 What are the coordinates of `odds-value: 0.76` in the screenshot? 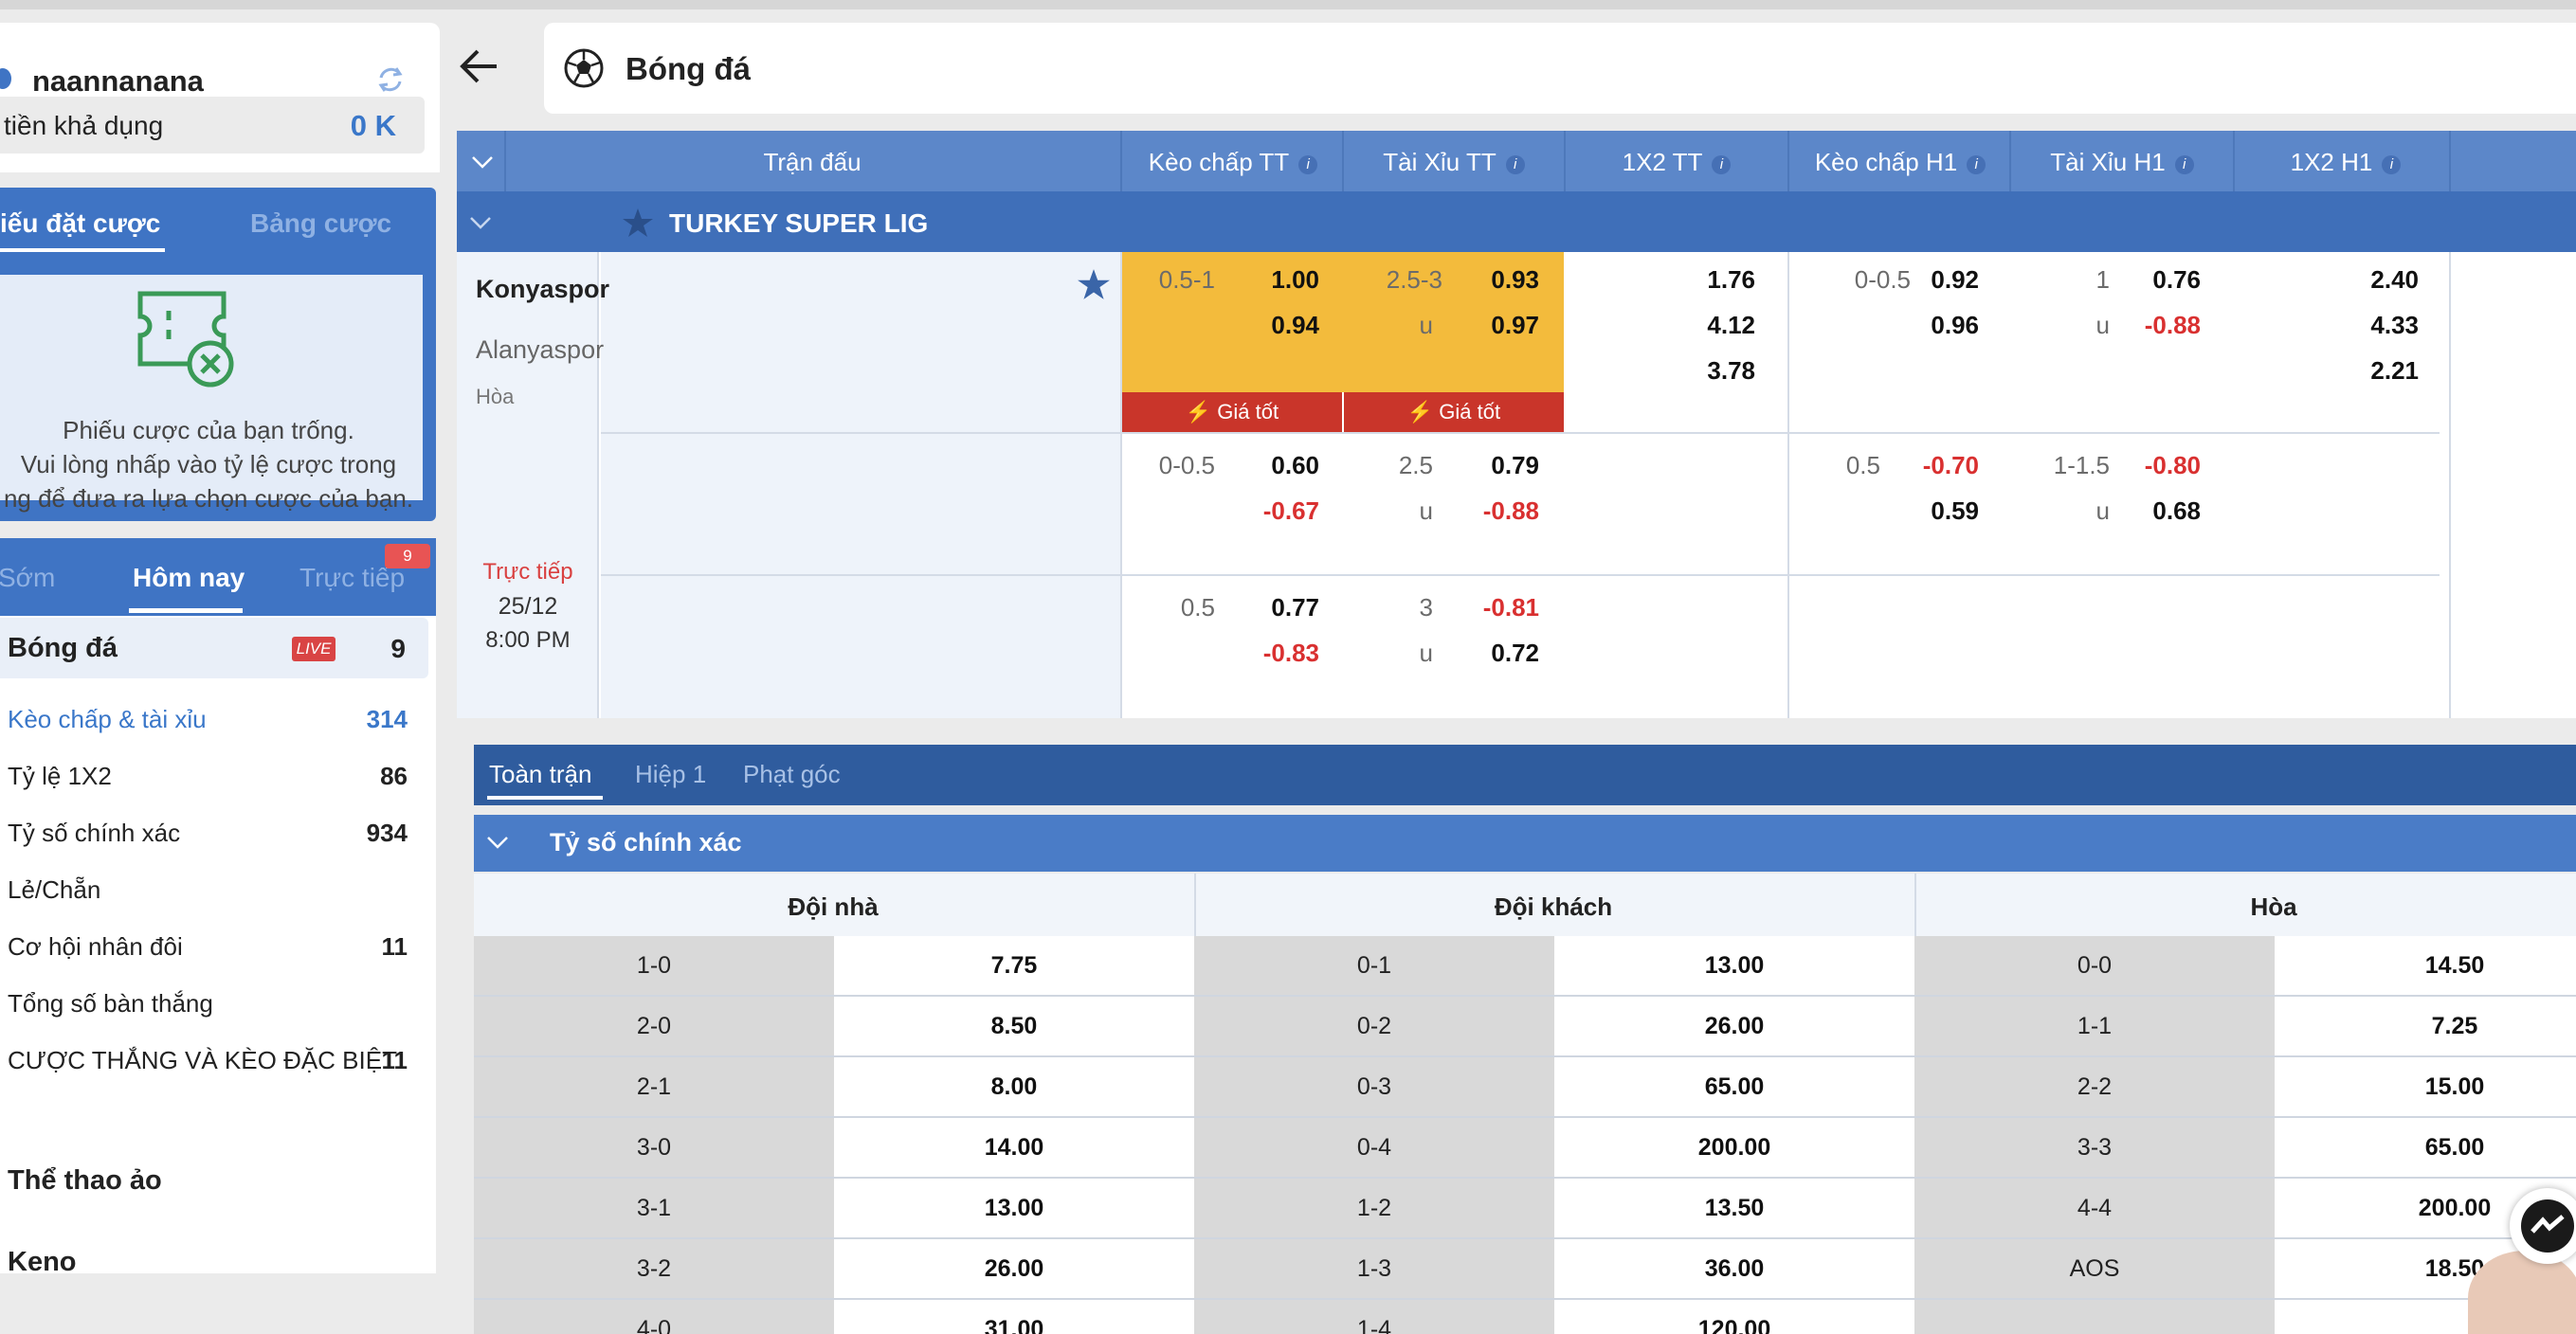 It's located at (2158, 280).